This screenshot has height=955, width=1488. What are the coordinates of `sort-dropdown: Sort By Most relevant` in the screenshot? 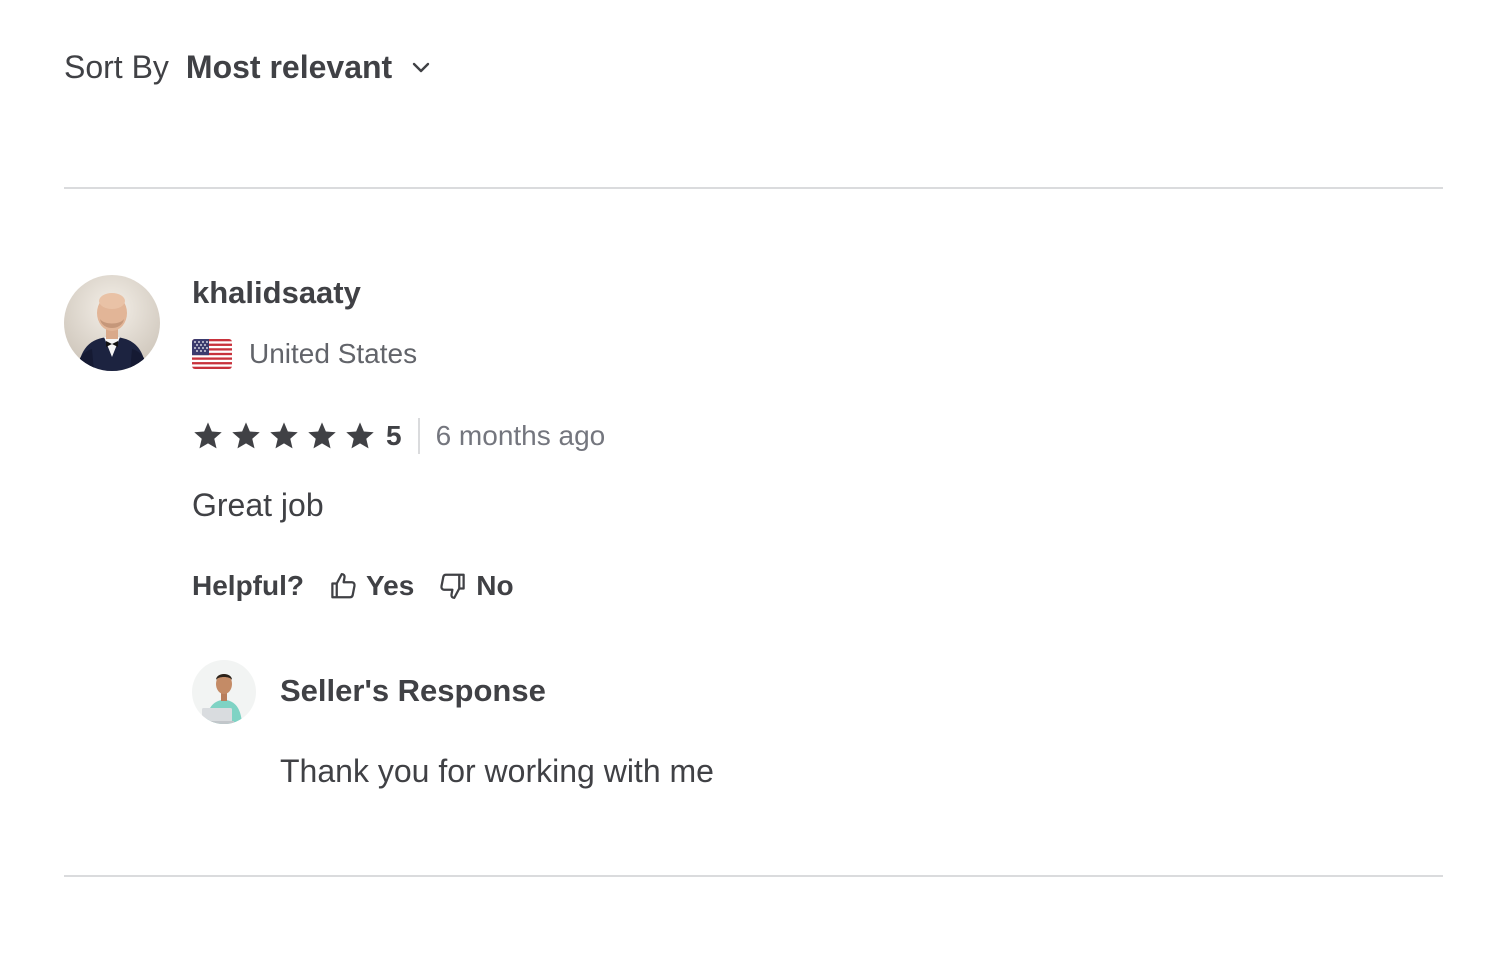 It's located at (248, 67).